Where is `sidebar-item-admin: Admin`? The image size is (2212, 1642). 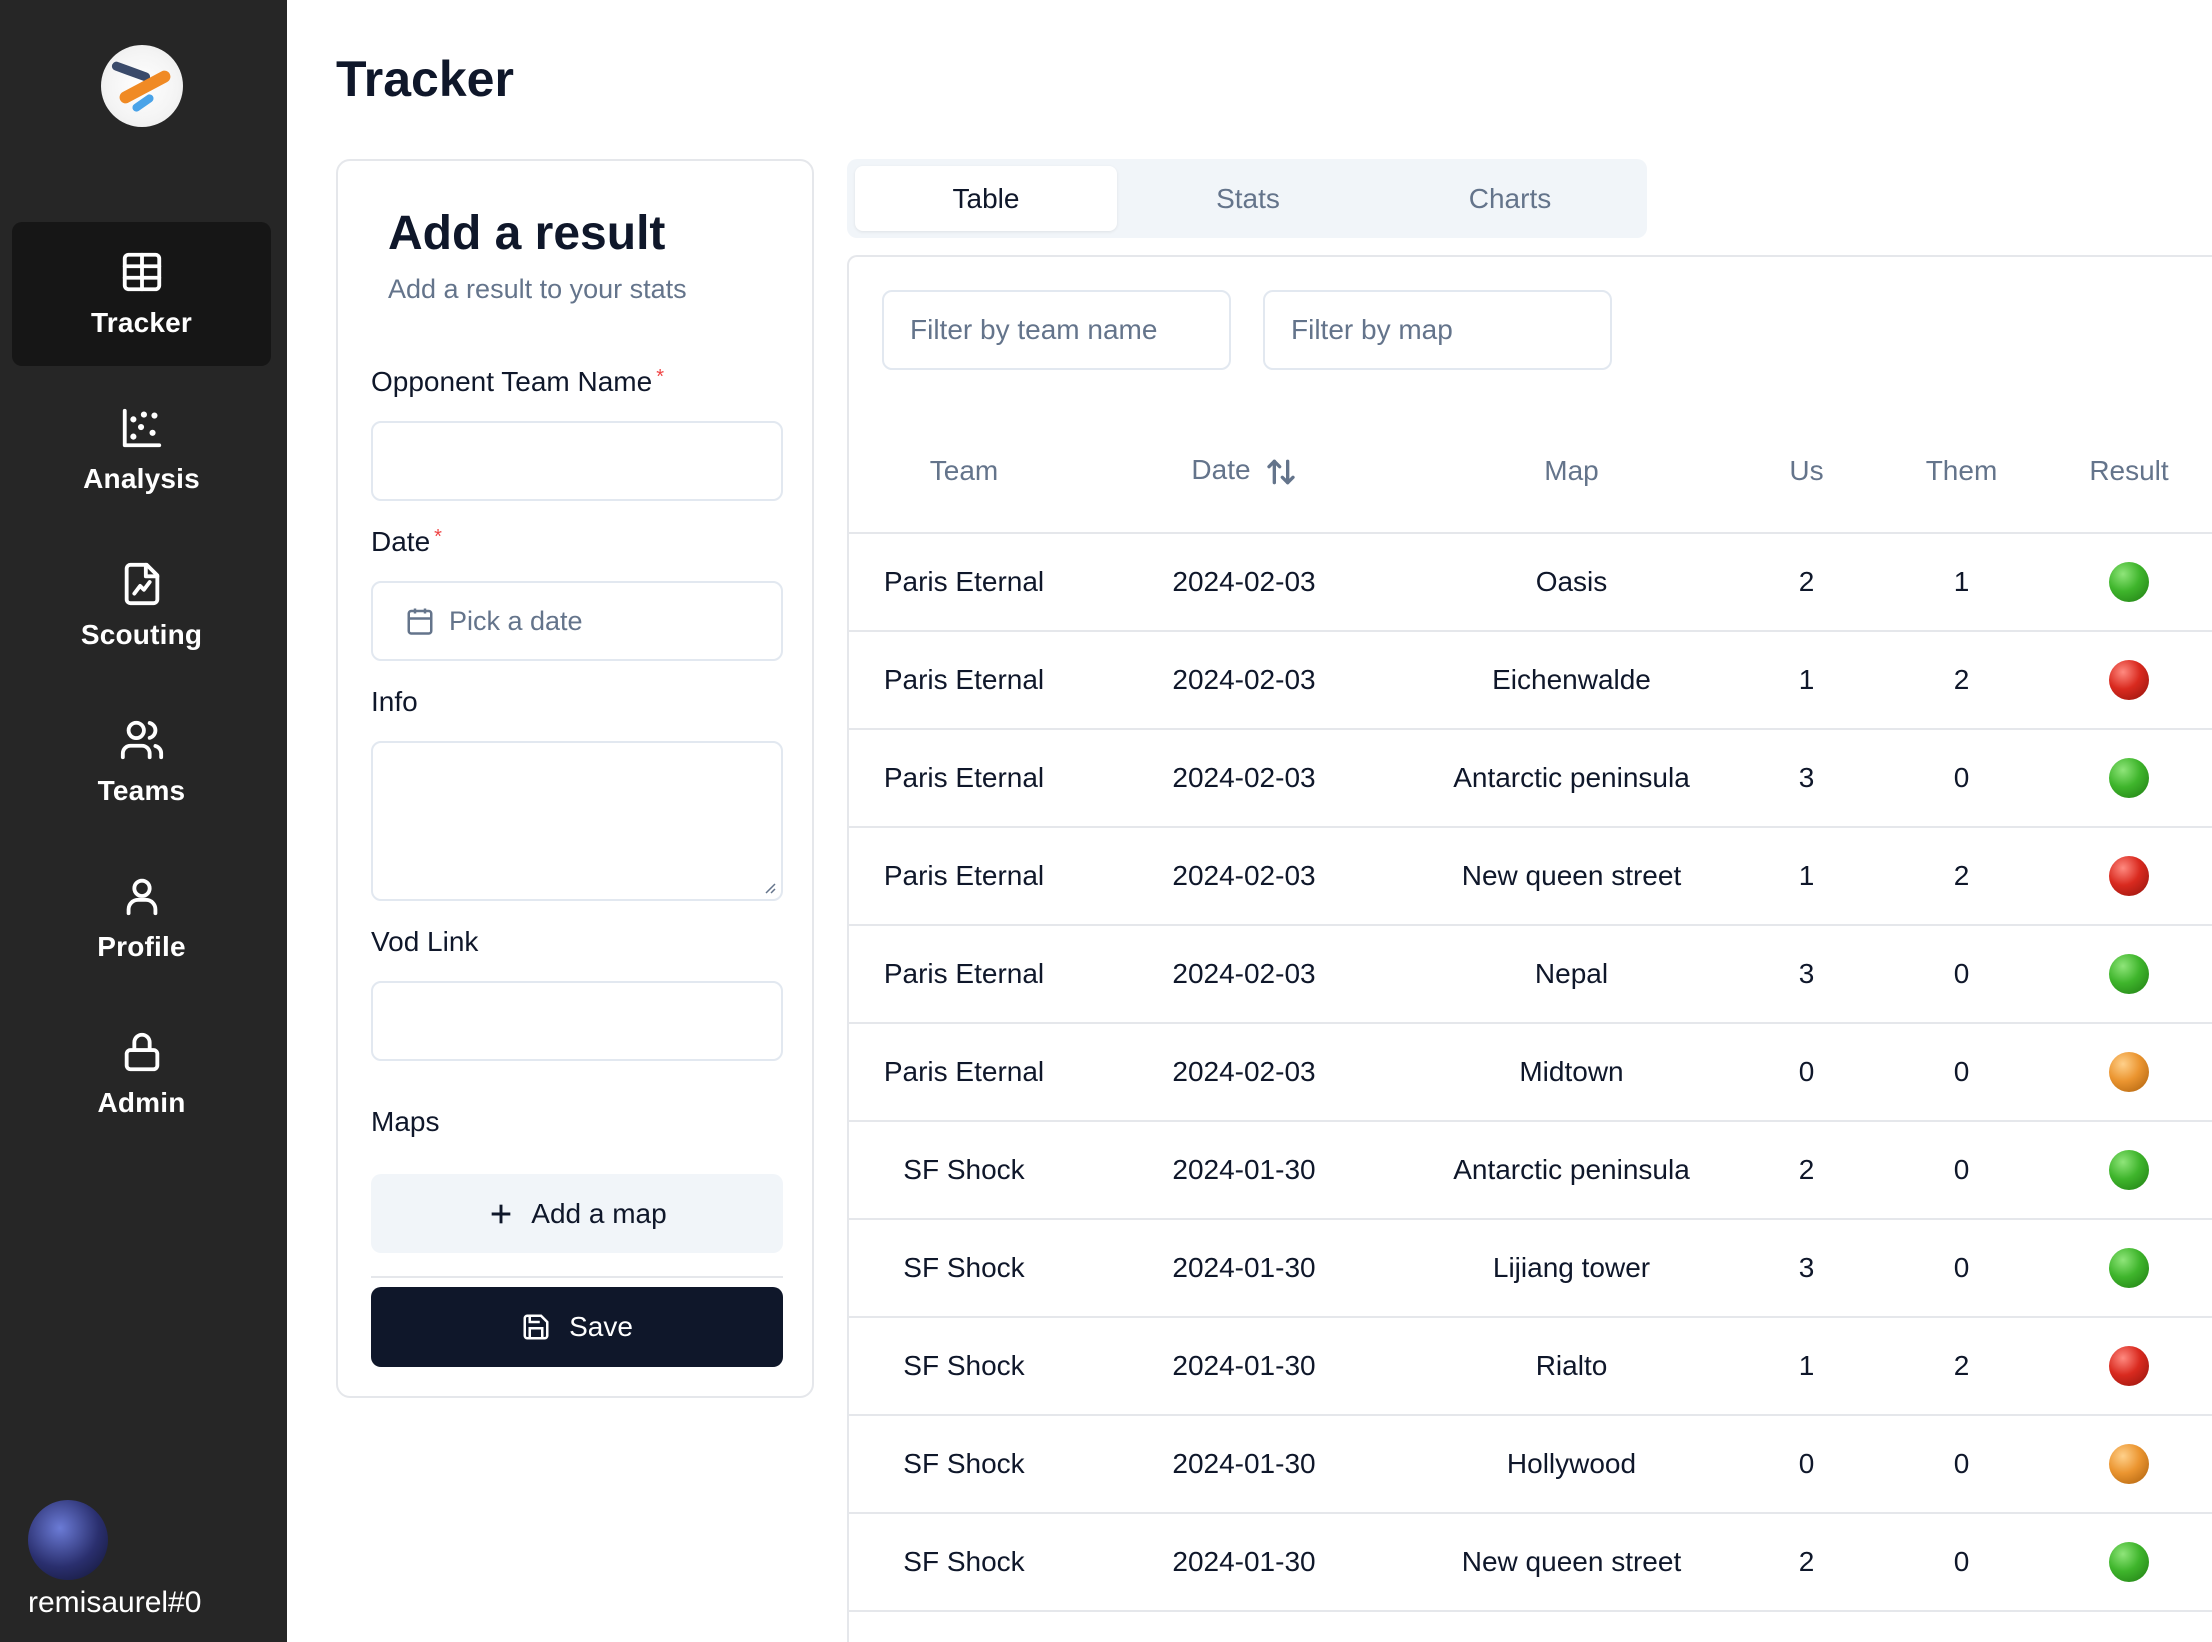 sidebar-item-admin: Admin is located at coordinates (141, 1074).